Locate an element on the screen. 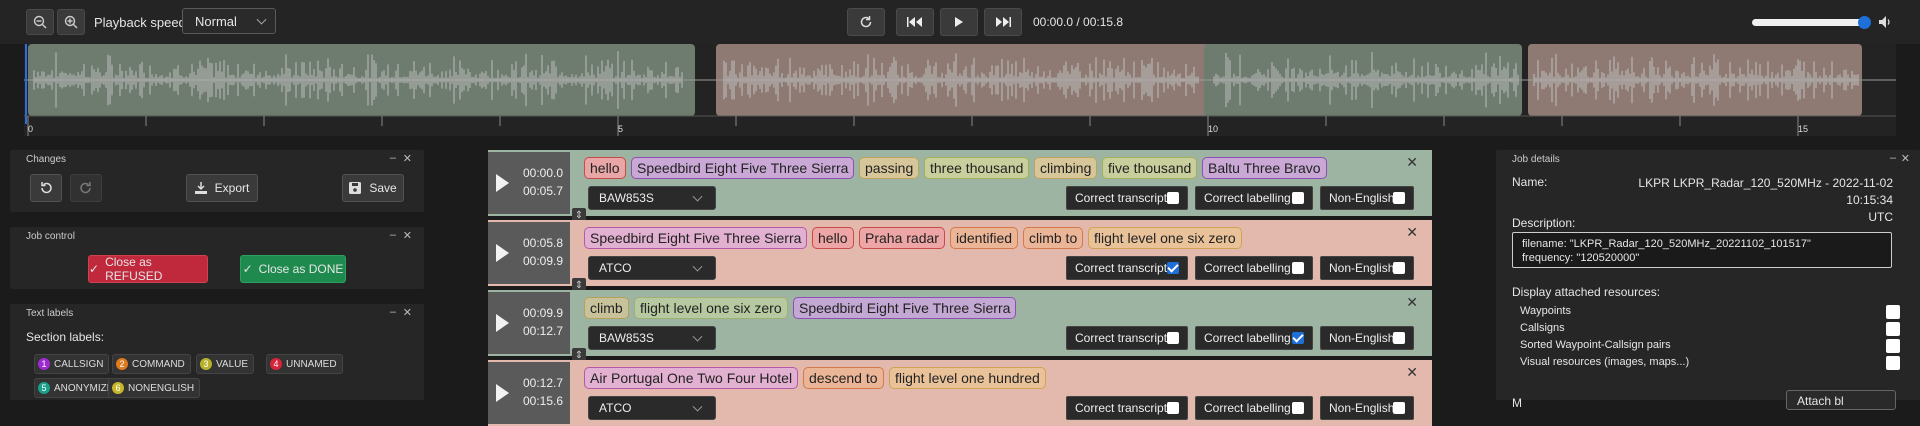  transcript-token: Air Portugal One Two Four Hotel is located at coordinates (691, 378).